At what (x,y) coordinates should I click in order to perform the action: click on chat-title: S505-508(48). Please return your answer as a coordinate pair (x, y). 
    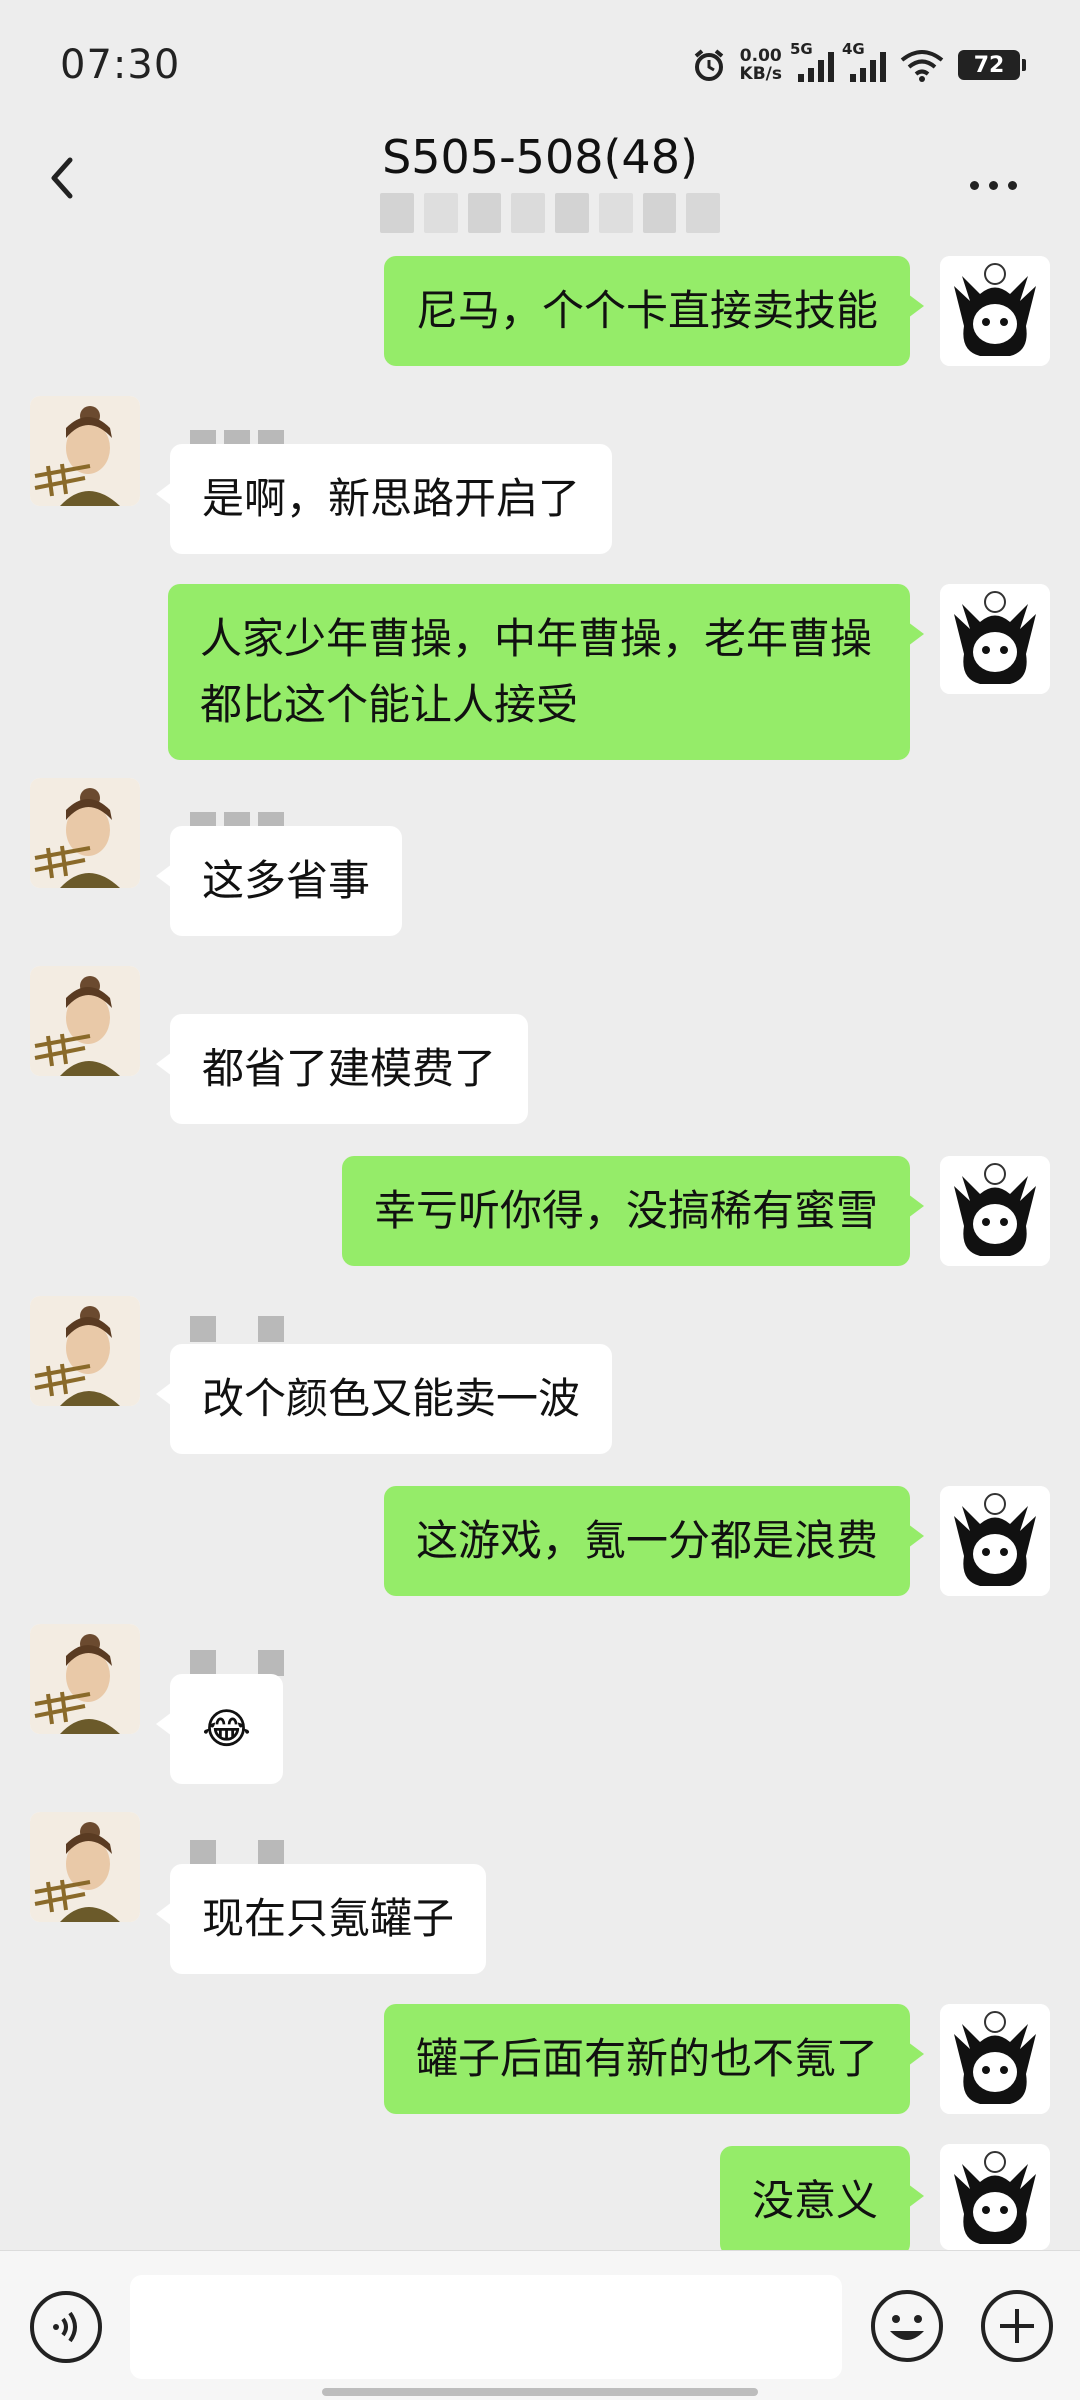
    Looking at the image, I should click on (540, 157).